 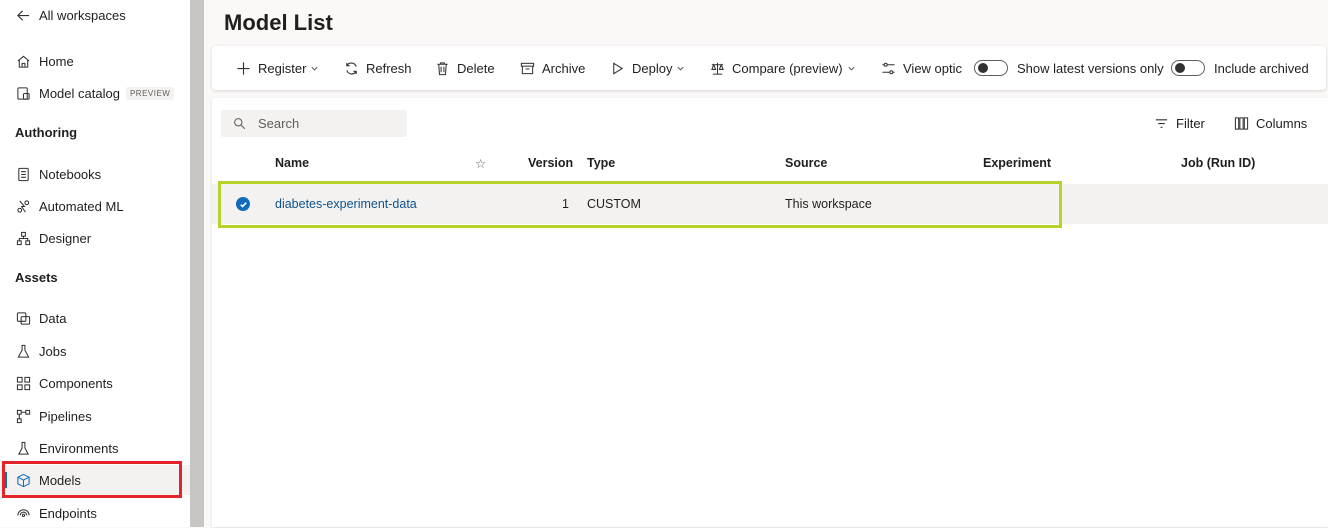 What do you see at coordinates (95, 61) in the screenshot?
I see `sidebar-item-home: Home` at bounding box center [95, 61].